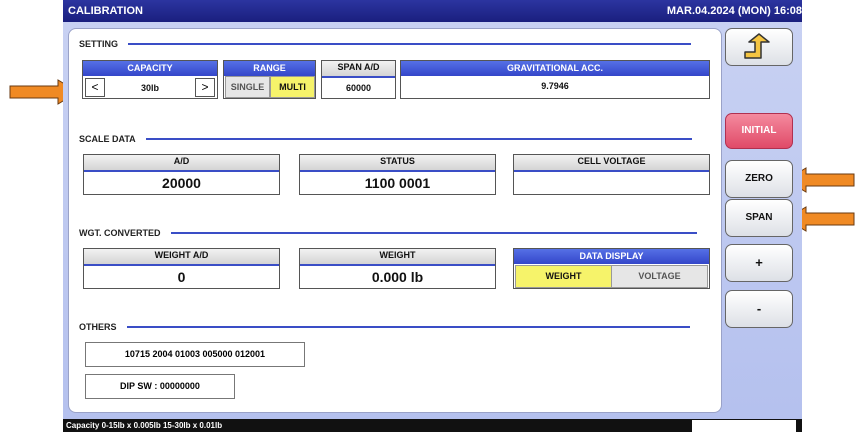 Image resolution: width=857 pixels, height=432 pixels. What do you see at coordinates (555, 68) in the screenshot?
I see `gravitational-acc-header: GRAVITATIONAL ACC.` at bounding box center [555, 68].